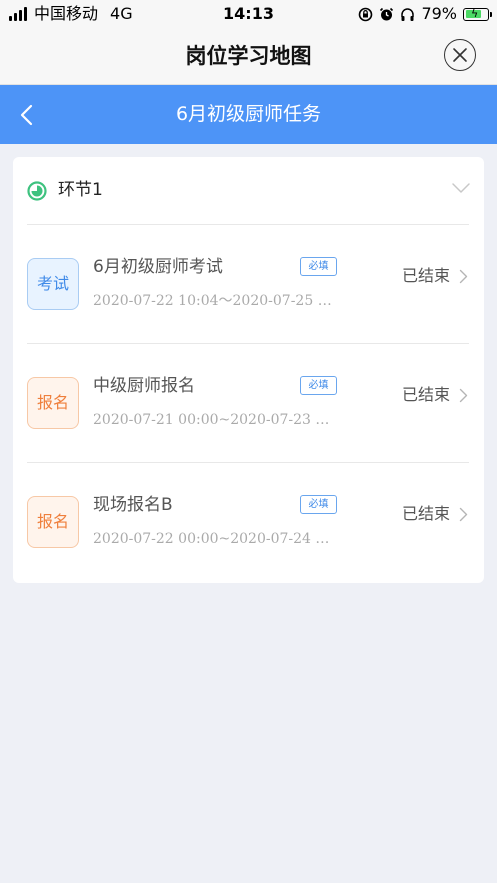 This screenshot has height=883, width=497. I want to click on status-bar-right: 79% ϟ, so click(425, 14).